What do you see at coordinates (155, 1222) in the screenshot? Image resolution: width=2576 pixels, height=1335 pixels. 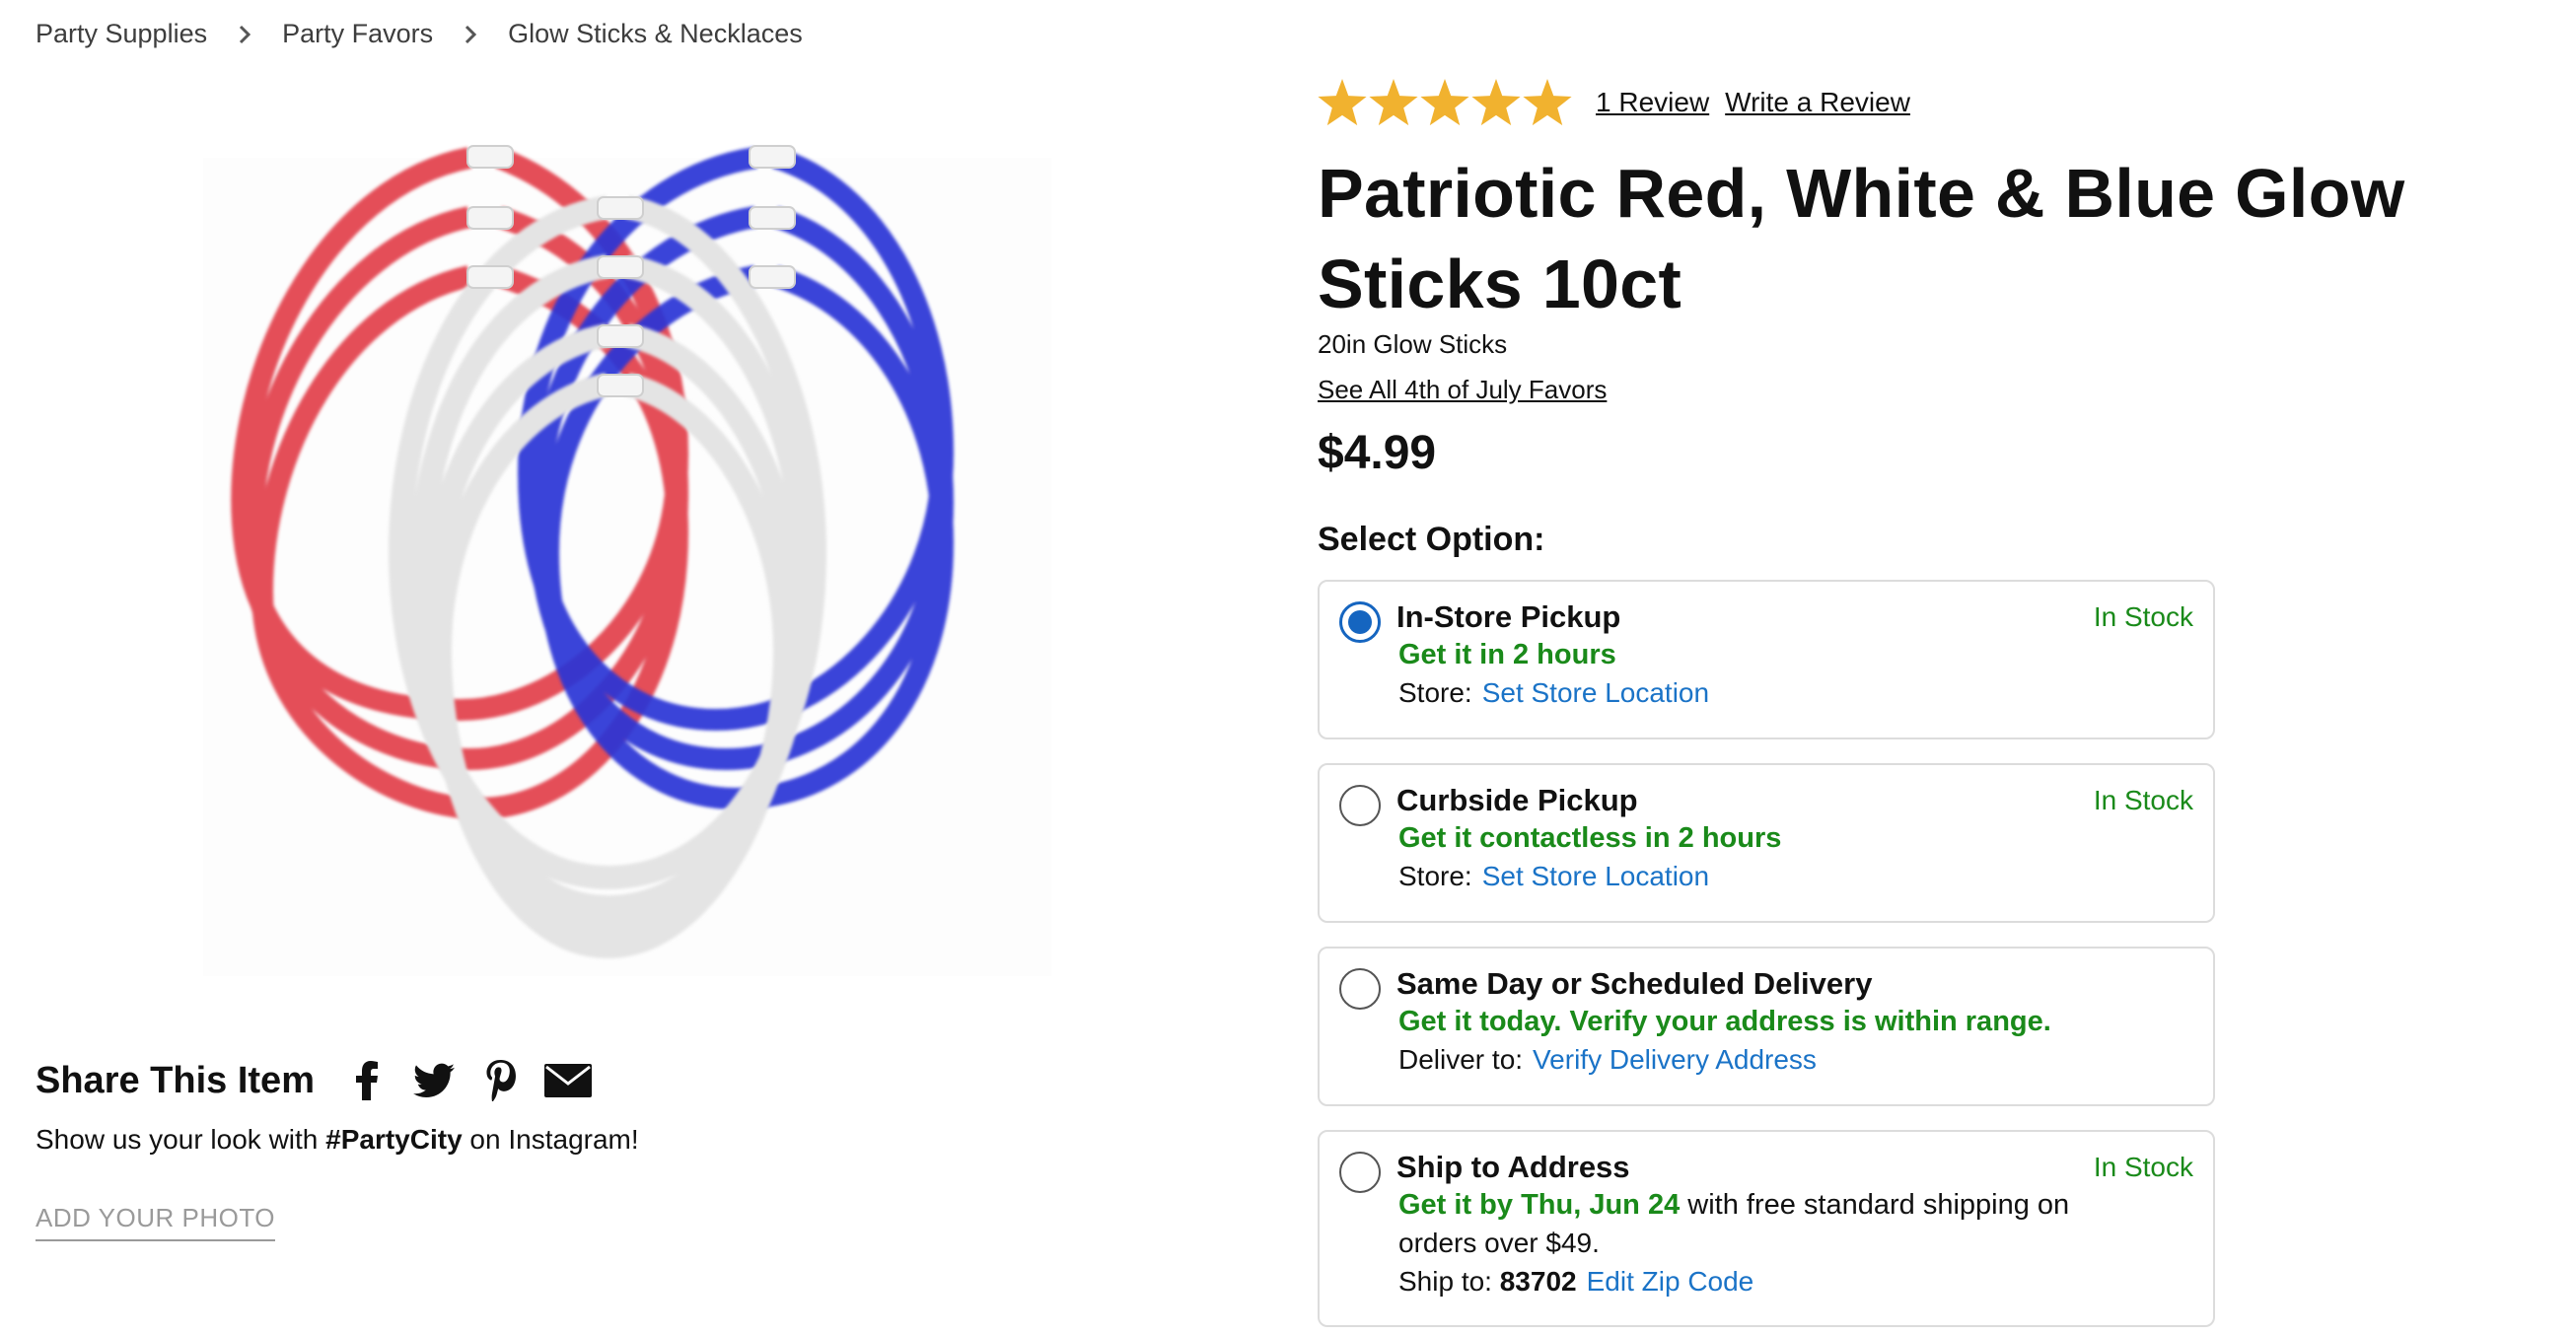 I see `add-your-photo-link: ADD YOUR PHOTO` at bounding box center [155, 1222].